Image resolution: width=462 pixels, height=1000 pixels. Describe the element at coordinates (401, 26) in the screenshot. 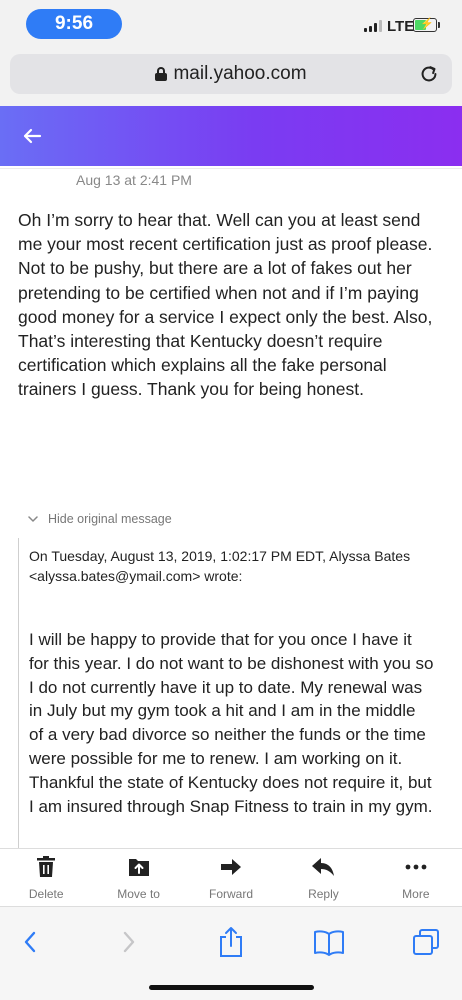

I see `network-label: LTE` at that location.